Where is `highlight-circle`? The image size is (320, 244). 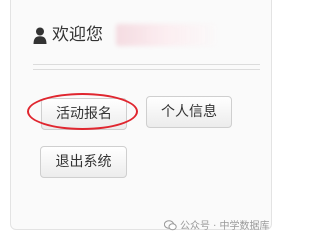
highlight-circle is located at coordinates (82, 111).